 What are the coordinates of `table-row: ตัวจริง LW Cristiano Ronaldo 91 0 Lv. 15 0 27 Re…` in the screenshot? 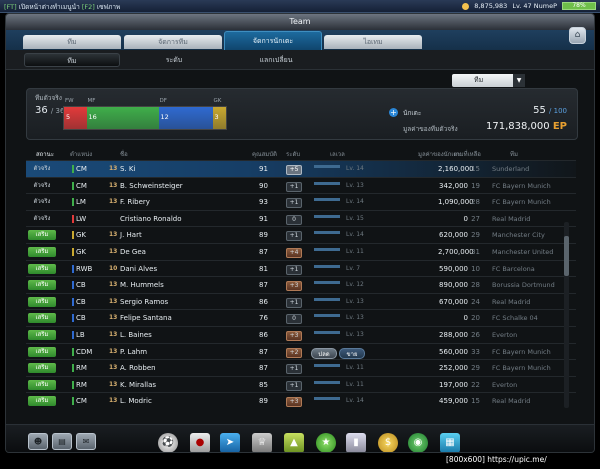 It's located at (301, 218).